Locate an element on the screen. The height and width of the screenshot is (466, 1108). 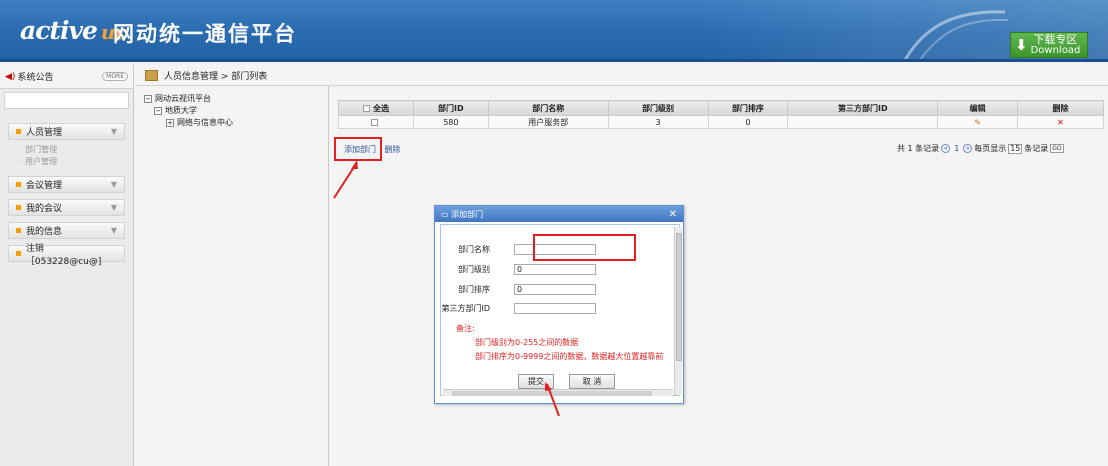
field-label: 部门级别 is located at coordinates (474, 269).